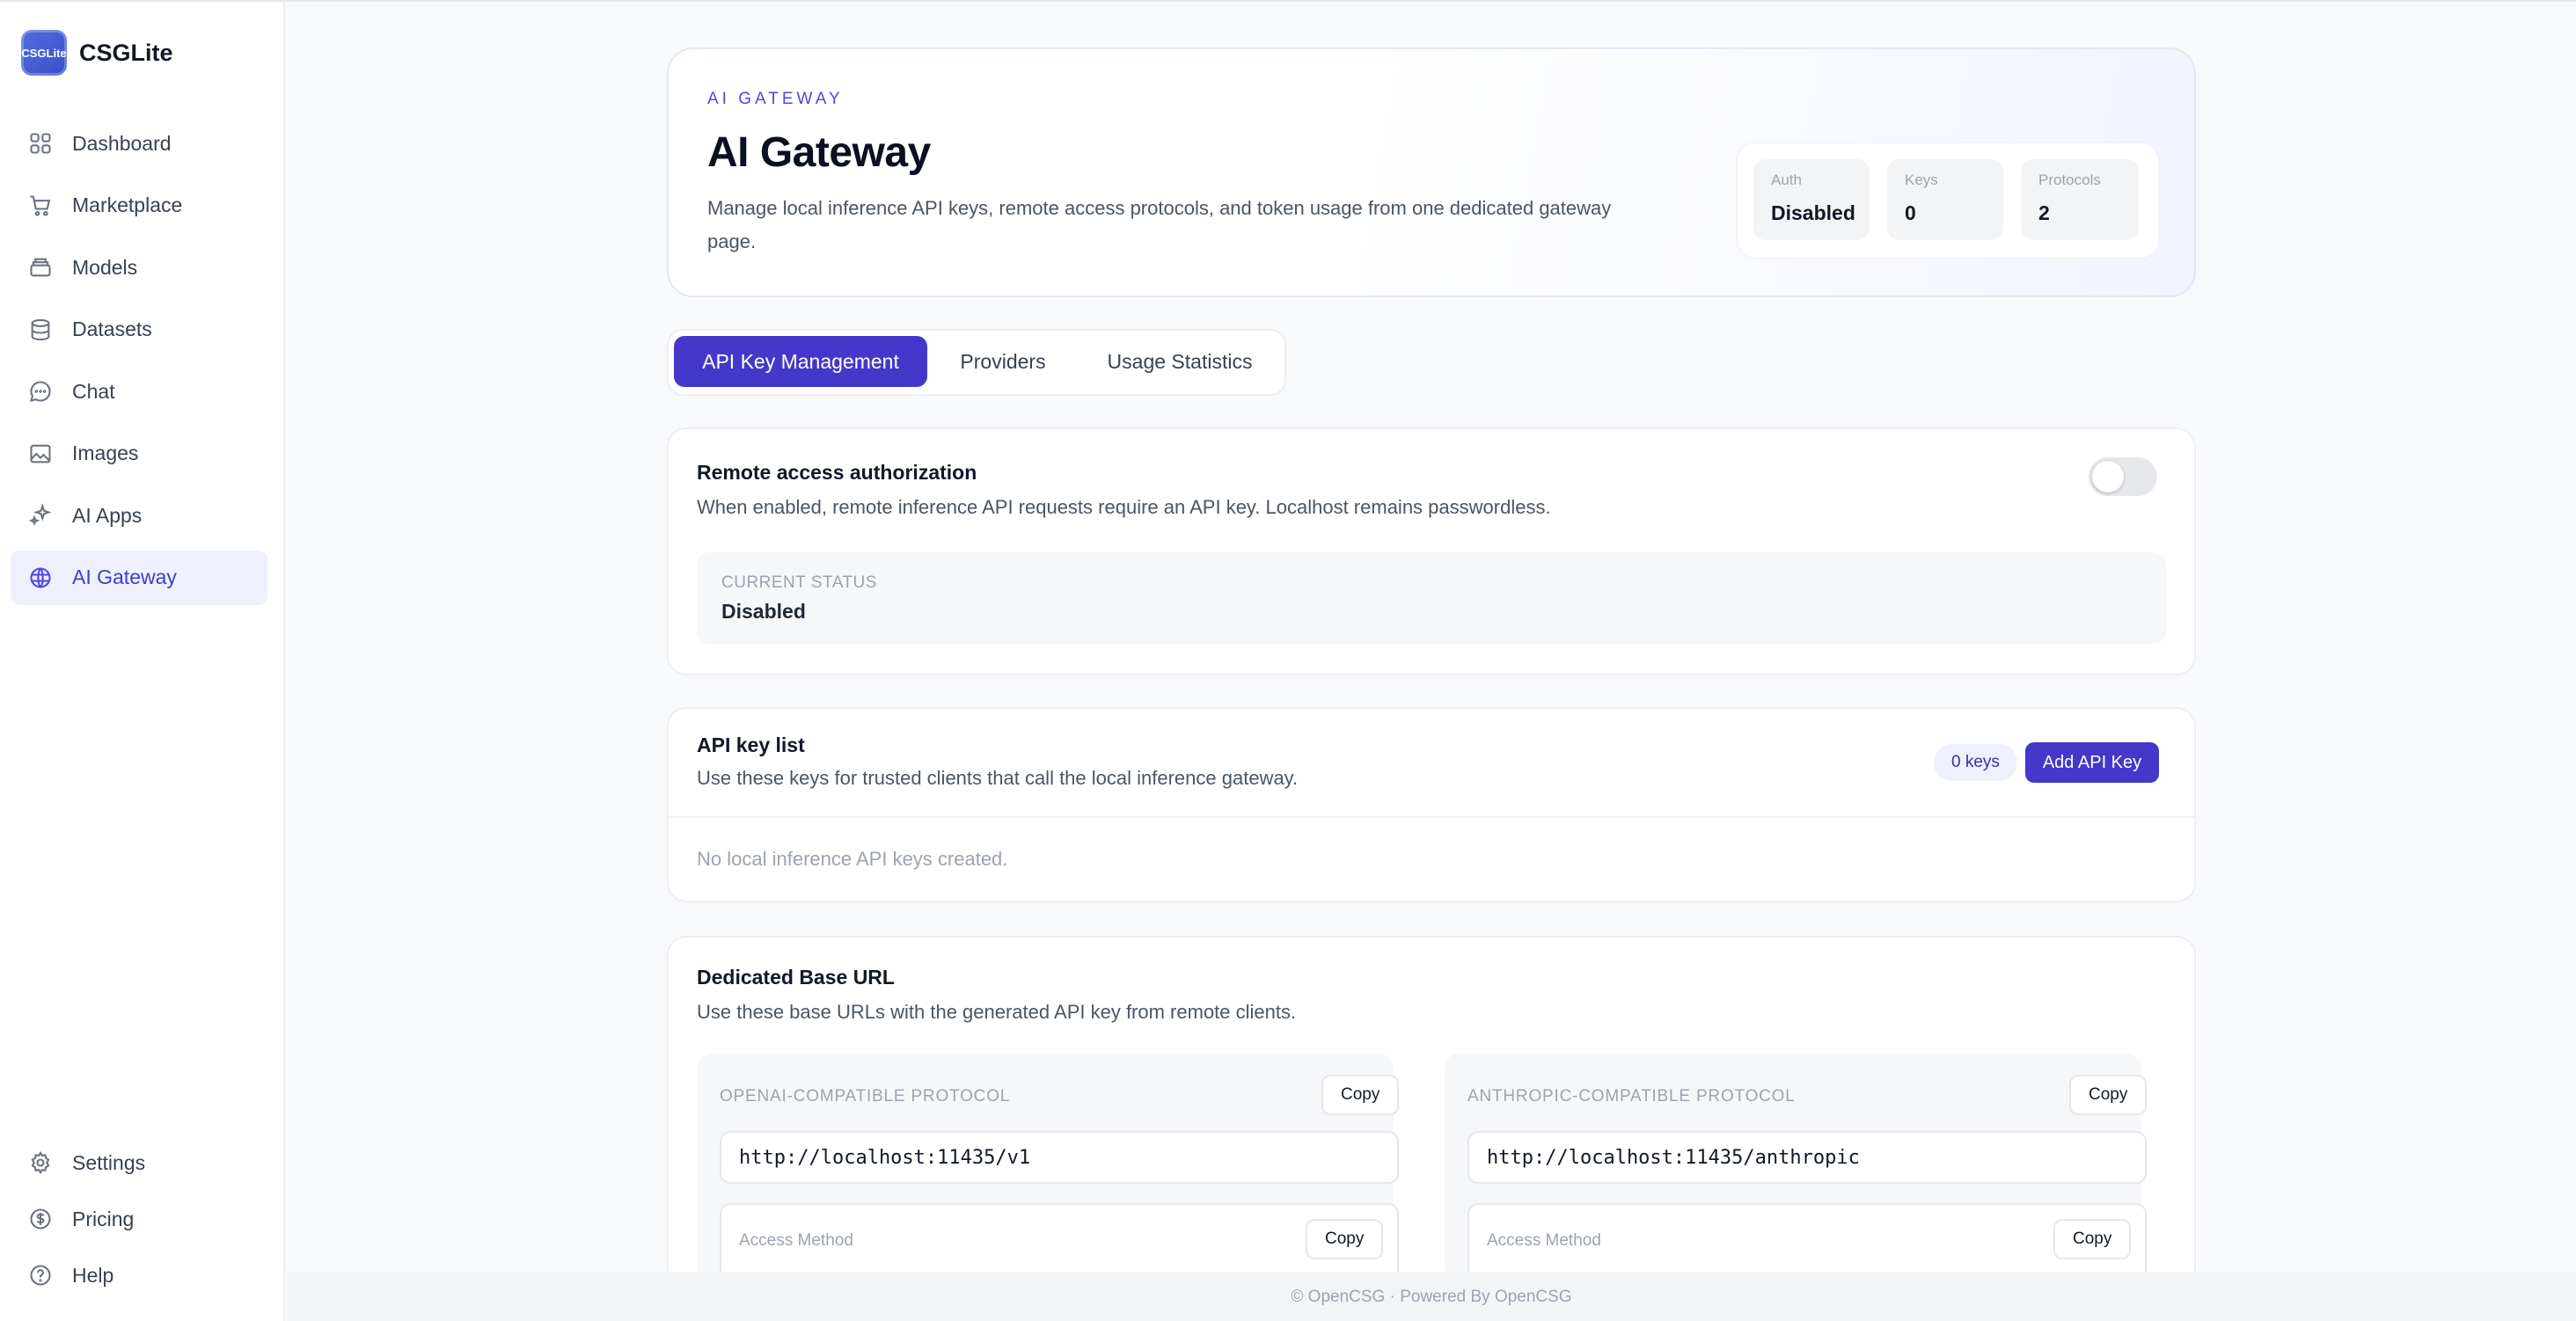  I want to click on stat-value: Disabled, so click(1813, 212).